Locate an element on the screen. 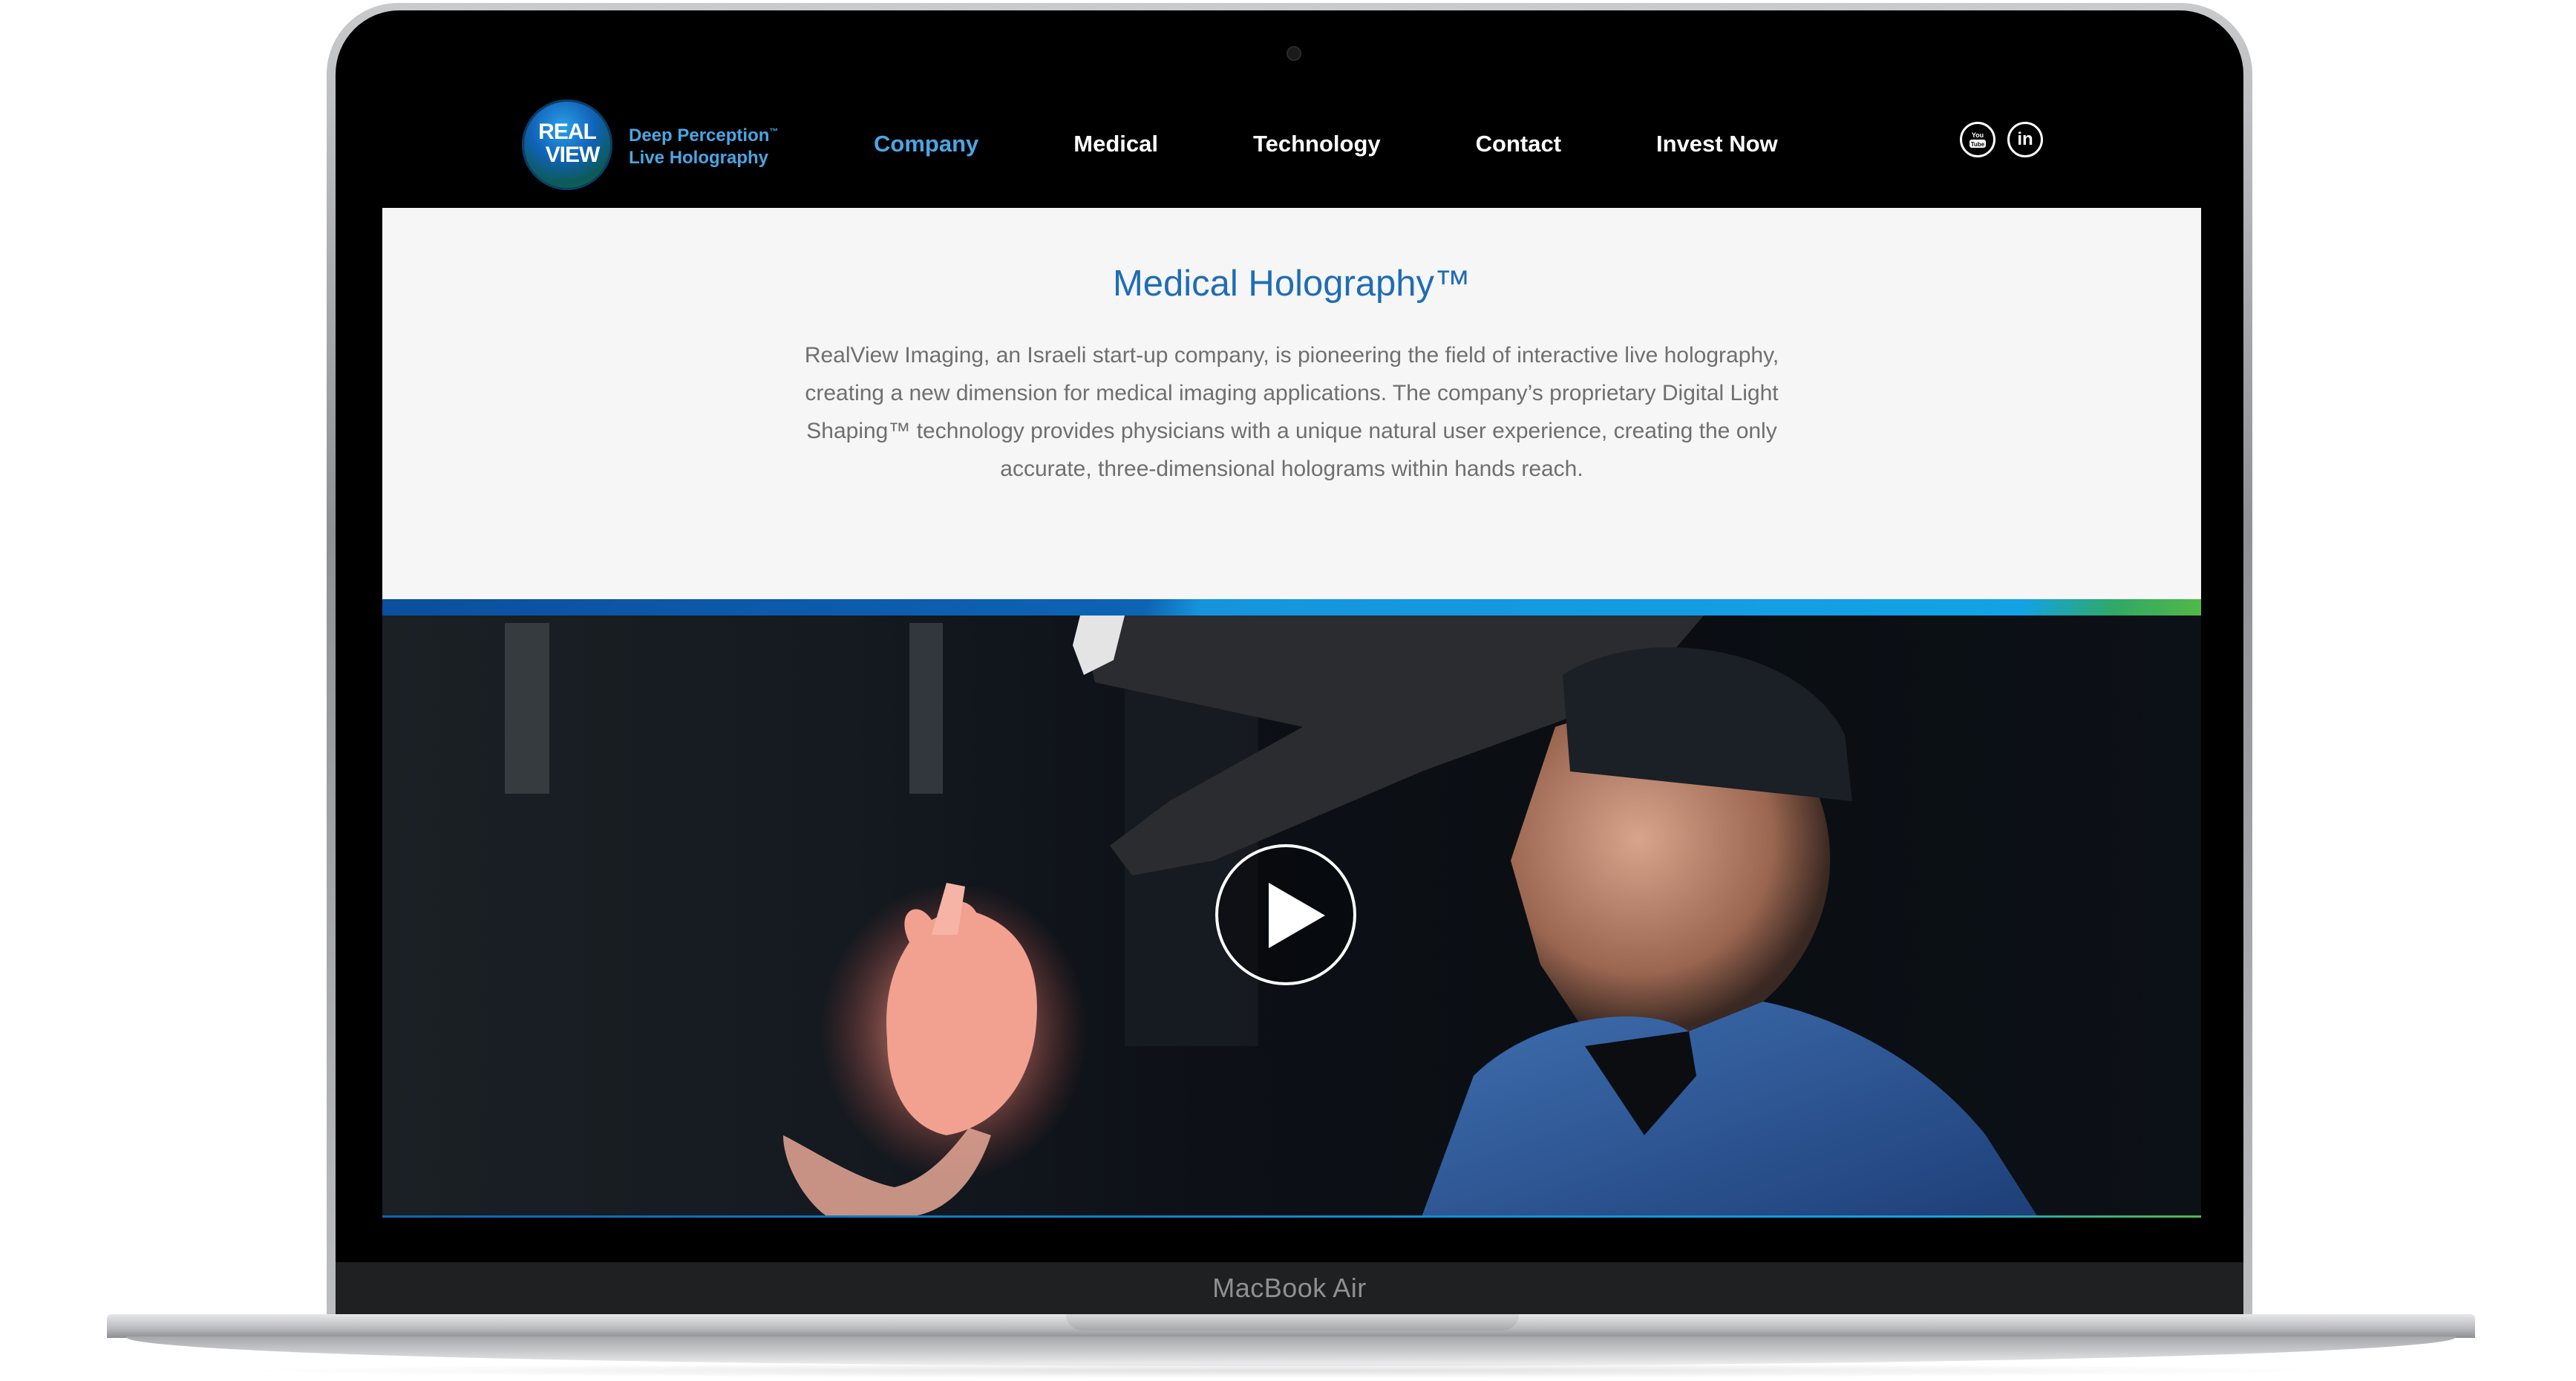  page-title: Medical Holography™ is located at coordinates (1291, 284).